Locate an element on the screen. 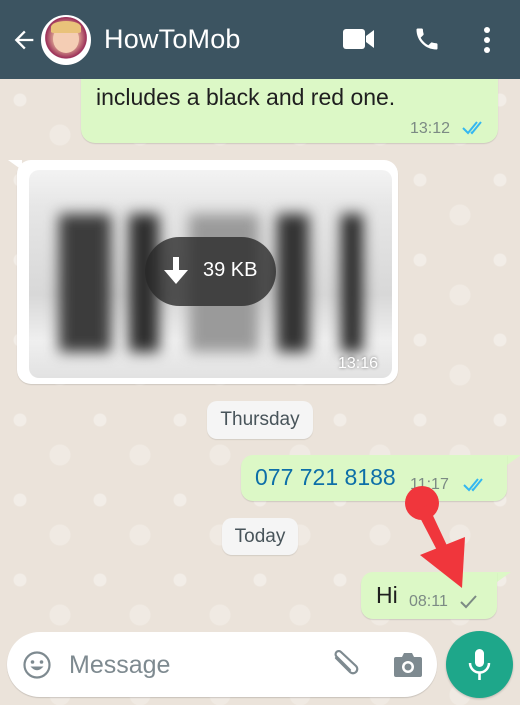  more-vertical-icon is located at coordinates (487, 40).